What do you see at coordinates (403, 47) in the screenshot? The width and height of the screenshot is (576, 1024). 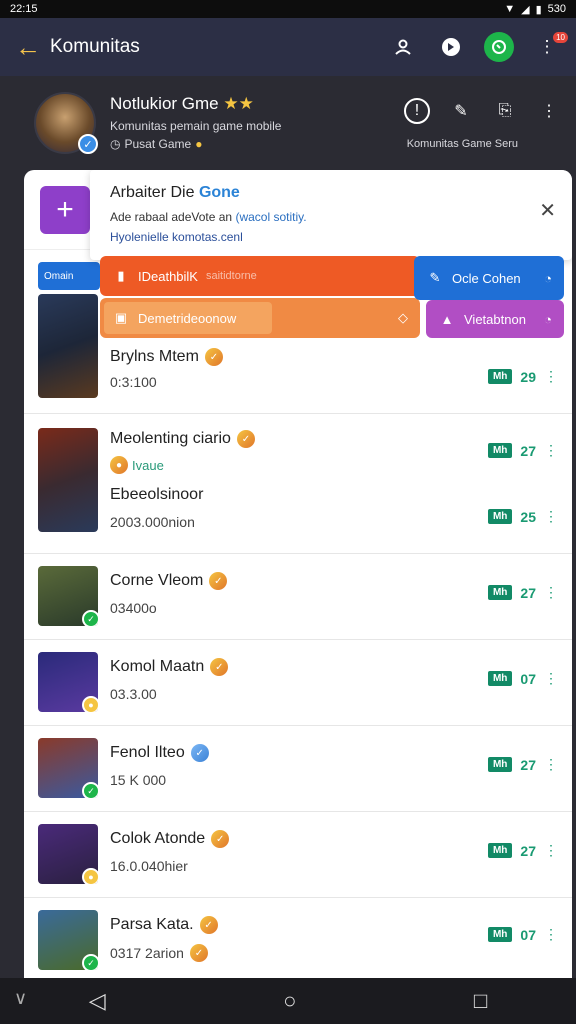 I see `profile-icon` at bounding box center [403, 47].